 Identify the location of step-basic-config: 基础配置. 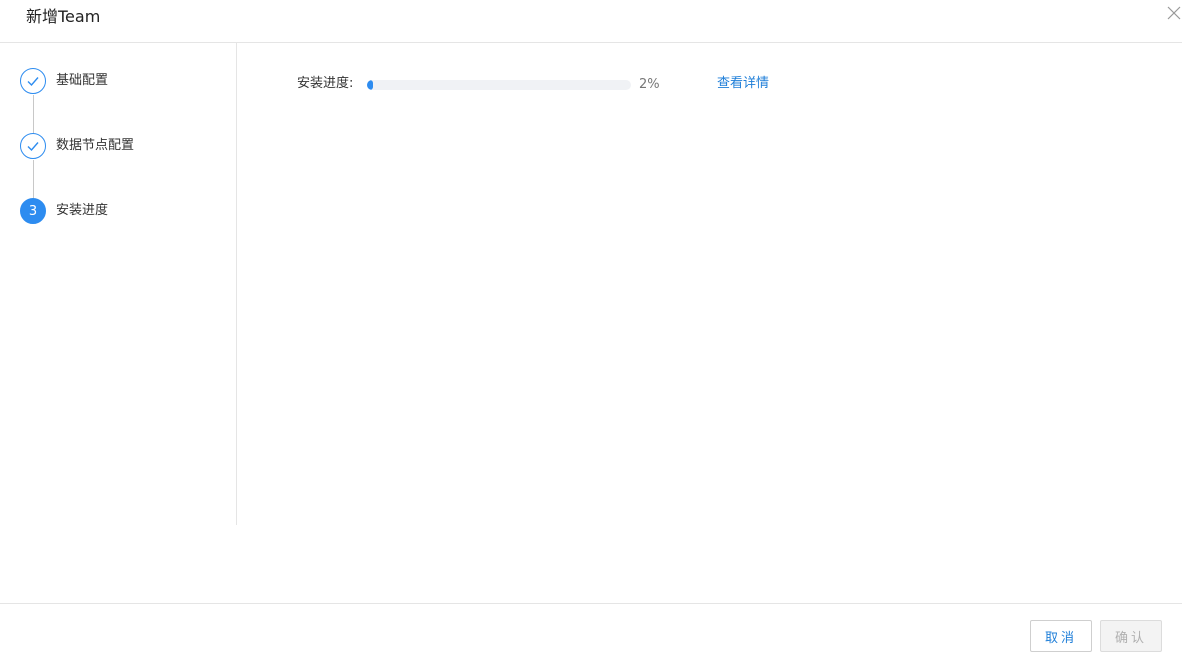
(120, 81).